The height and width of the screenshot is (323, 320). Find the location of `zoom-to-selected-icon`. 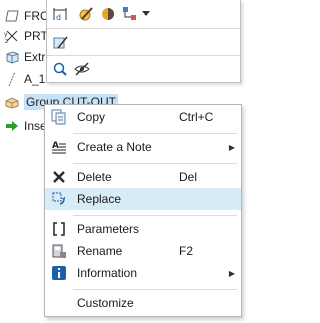

zoom-to-selected-icon is located at coordinates (60, 69).